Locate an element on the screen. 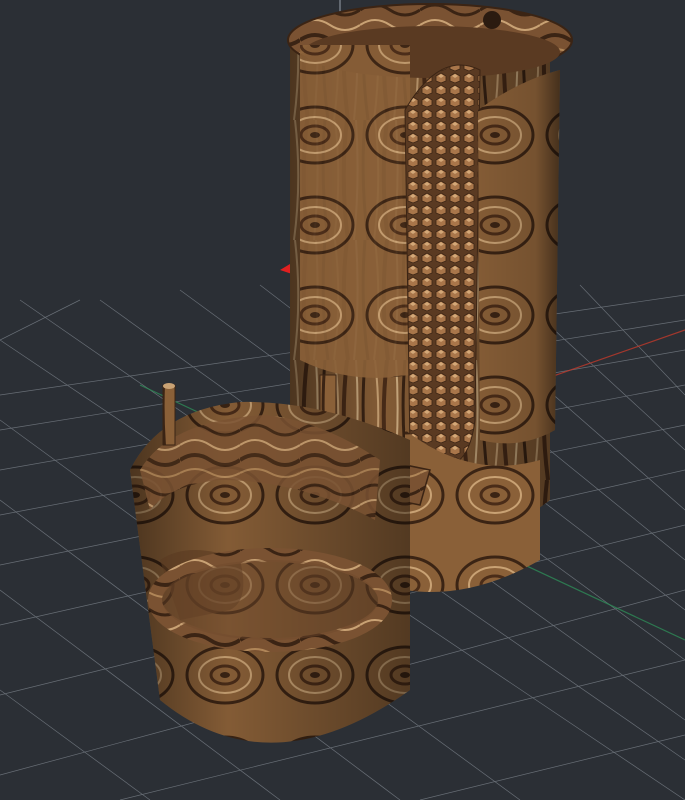  cup-pin is located at coordinates (169, 415).